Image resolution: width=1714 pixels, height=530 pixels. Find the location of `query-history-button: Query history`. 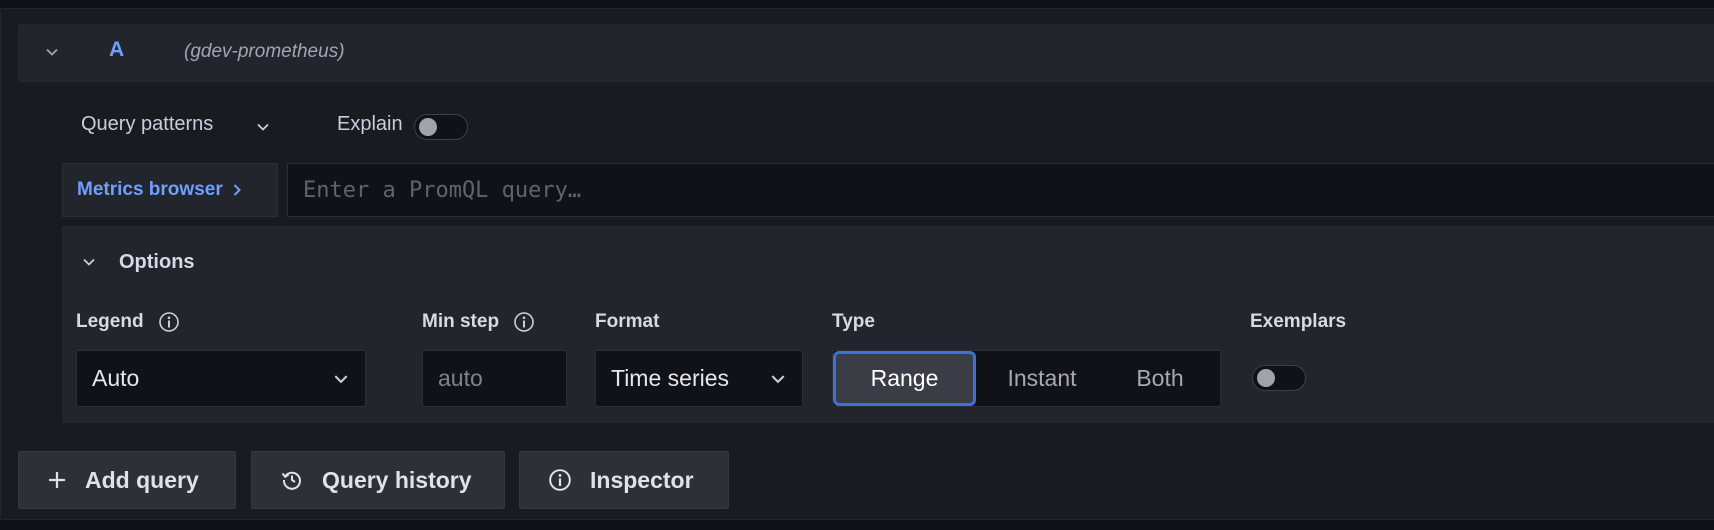

query-history-button: Query history is located at coordinates (378, 480).